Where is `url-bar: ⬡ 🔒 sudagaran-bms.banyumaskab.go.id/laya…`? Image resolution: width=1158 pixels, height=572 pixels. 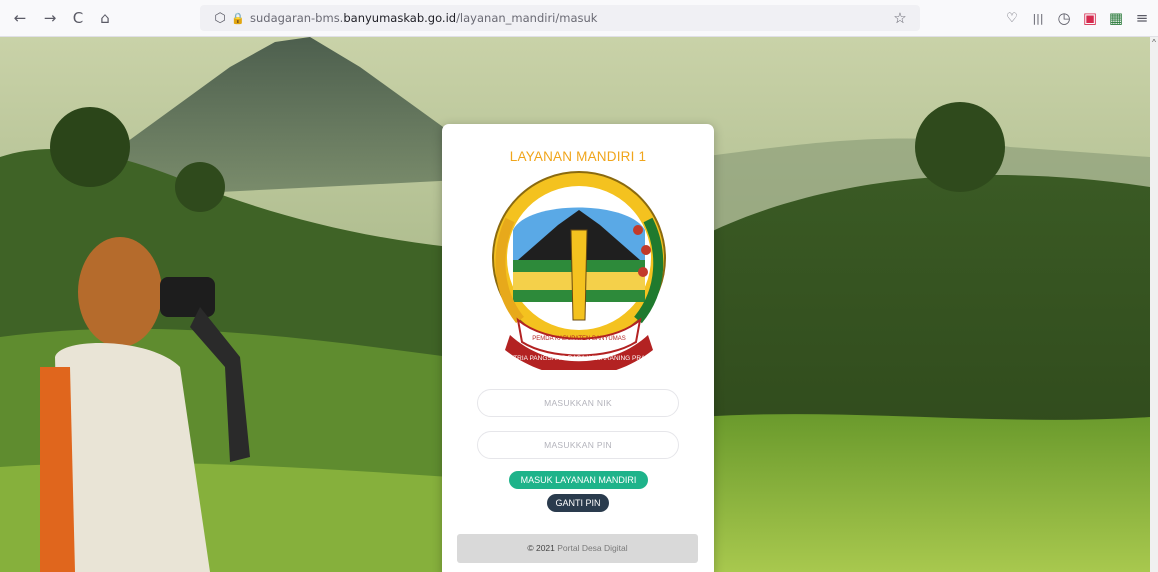
url-bar: ⬡ 🔒 sudagaran-bms.banyumaskab.go.id/laya… is located at coordinates (560, 18).